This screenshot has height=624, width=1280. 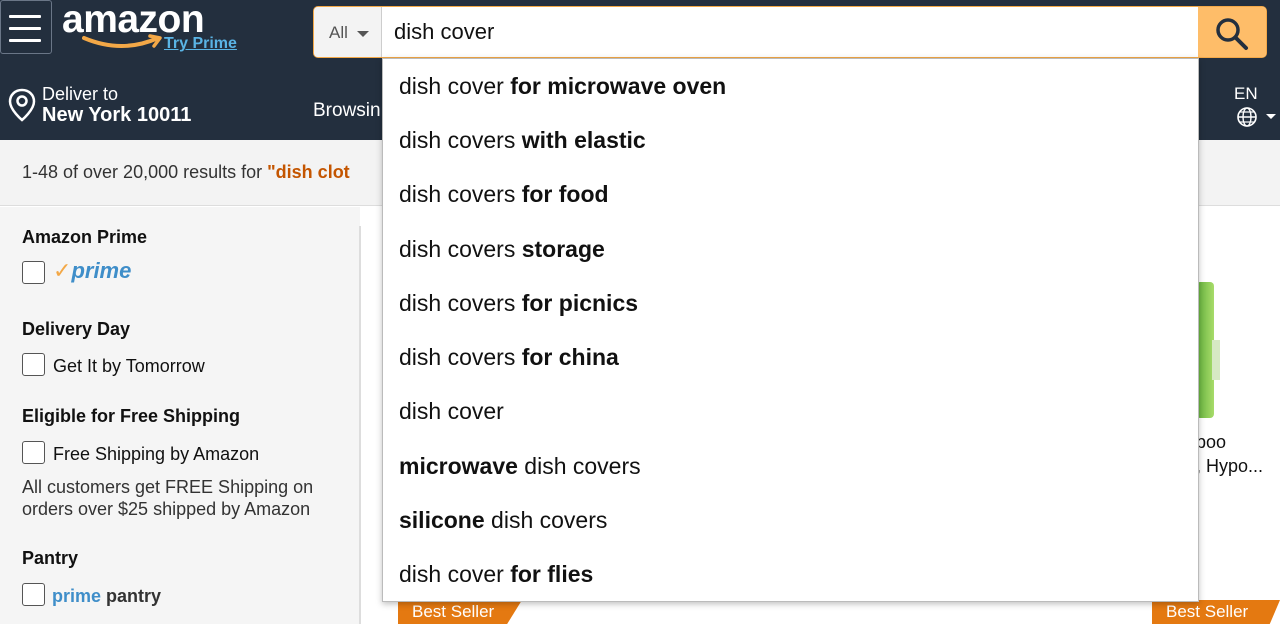 I want to click on suggestion-bold-text: for picnics, so click(x=577, y=303).